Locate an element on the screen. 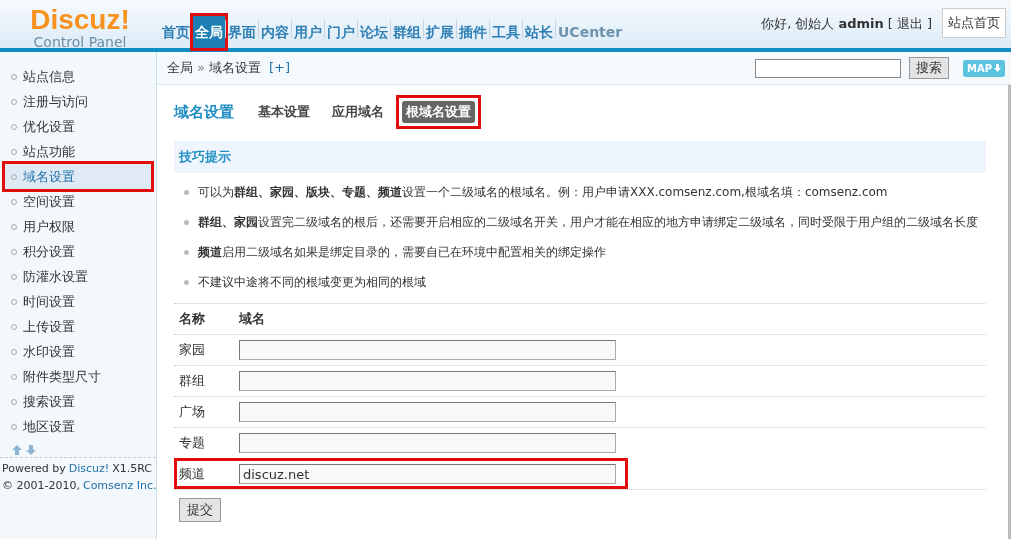 This screenshot has height=539, width=1011. breadcrumb-item: 全局 is located at coordinates (180, 68).